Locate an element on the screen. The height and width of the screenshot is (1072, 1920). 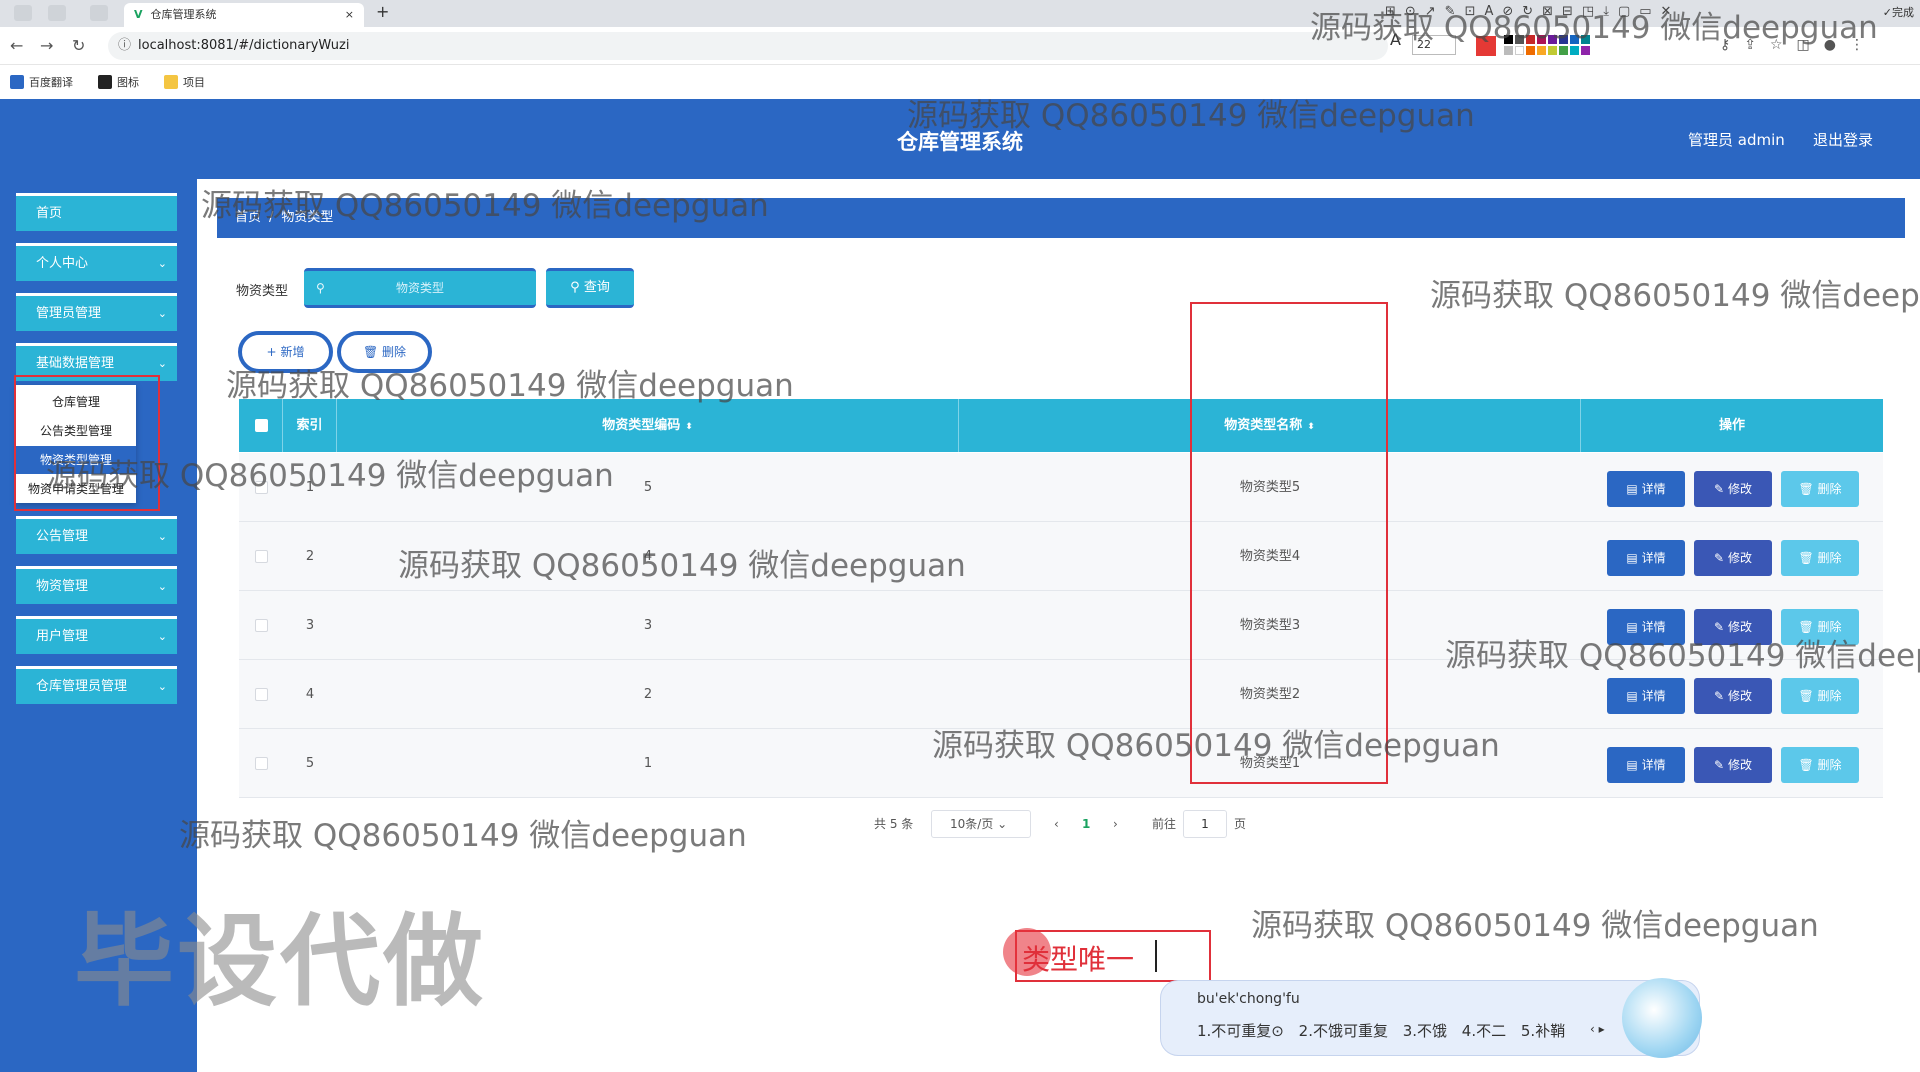
browser-icon is located at coordinates (23, 13).